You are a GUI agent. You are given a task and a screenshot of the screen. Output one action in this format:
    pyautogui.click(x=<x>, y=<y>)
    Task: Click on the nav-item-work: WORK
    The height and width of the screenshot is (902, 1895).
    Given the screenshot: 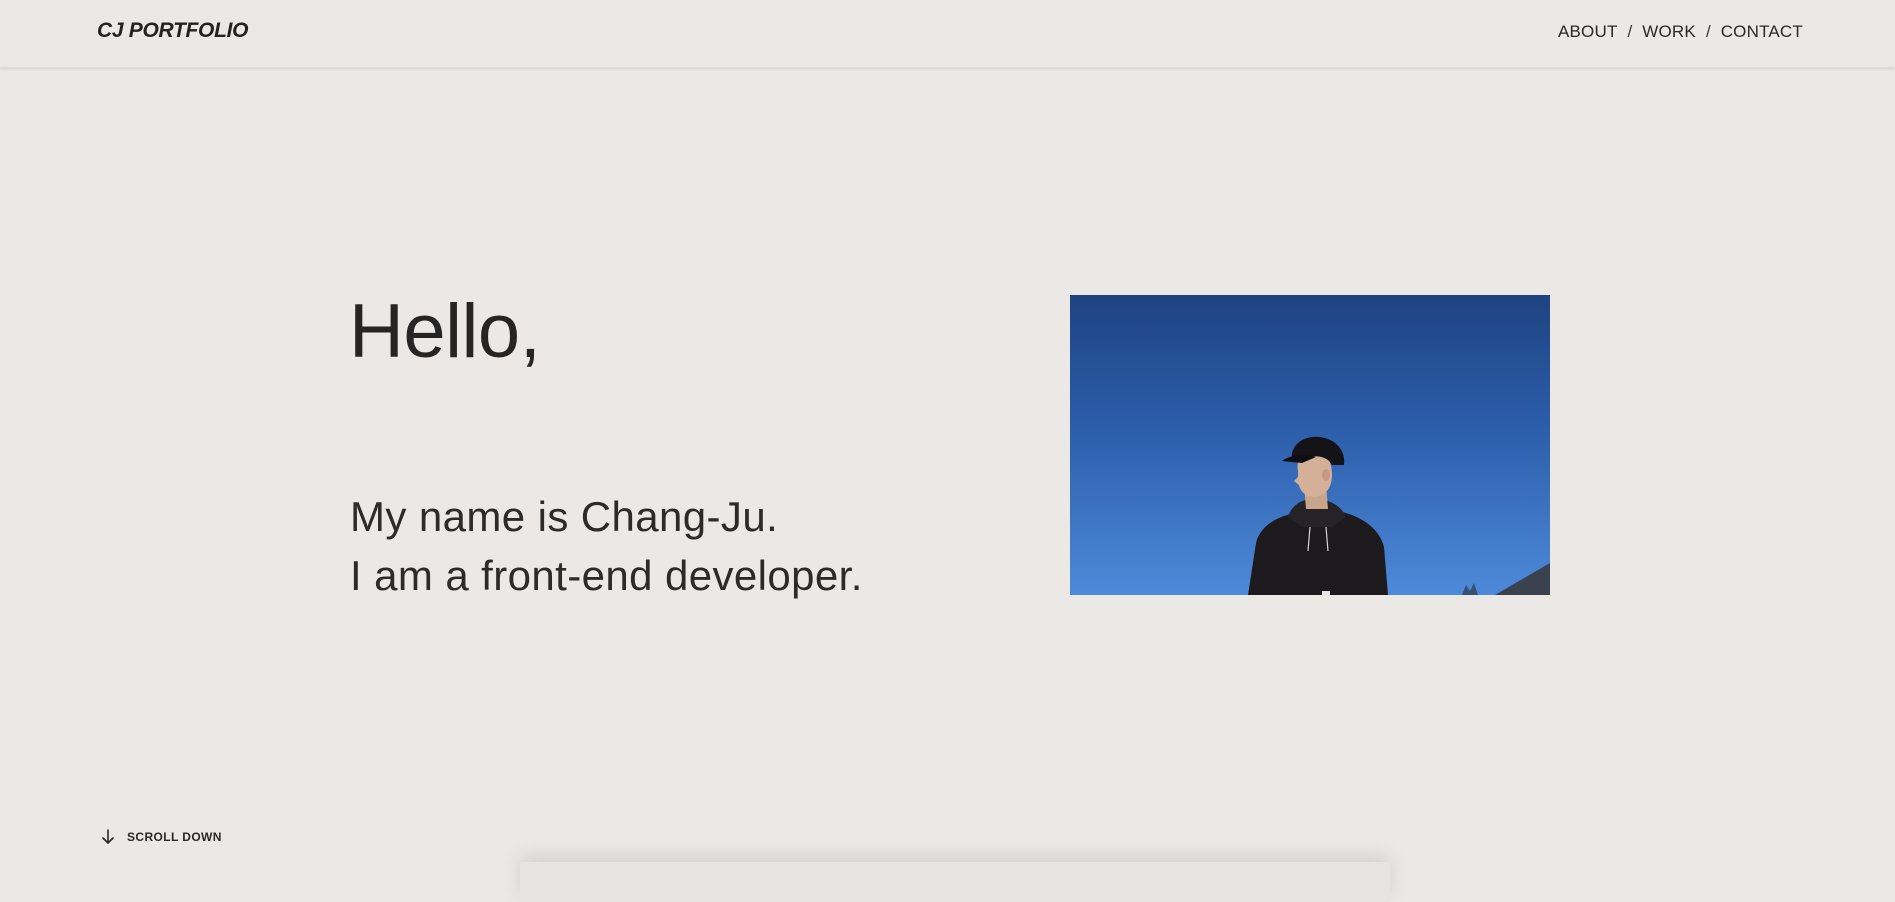 What is the action you would take?
    pyautogui.click(x=1669, y=32)
    